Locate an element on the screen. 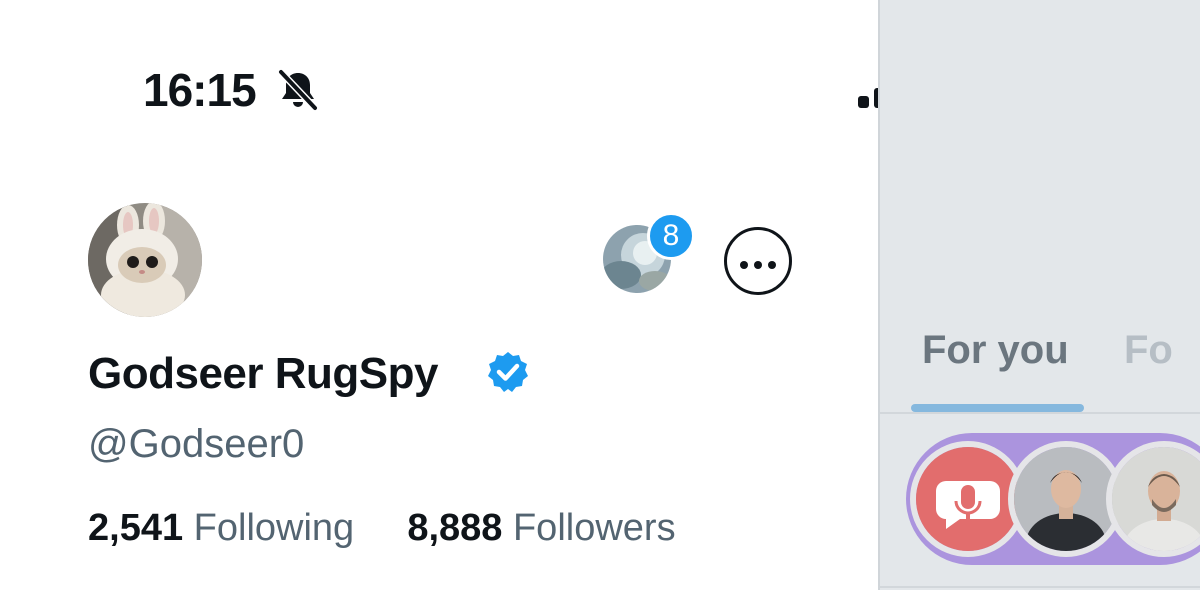 The image size is (1200, 590). user-handle: @Godseer0 is located at coordinates (196, 444).